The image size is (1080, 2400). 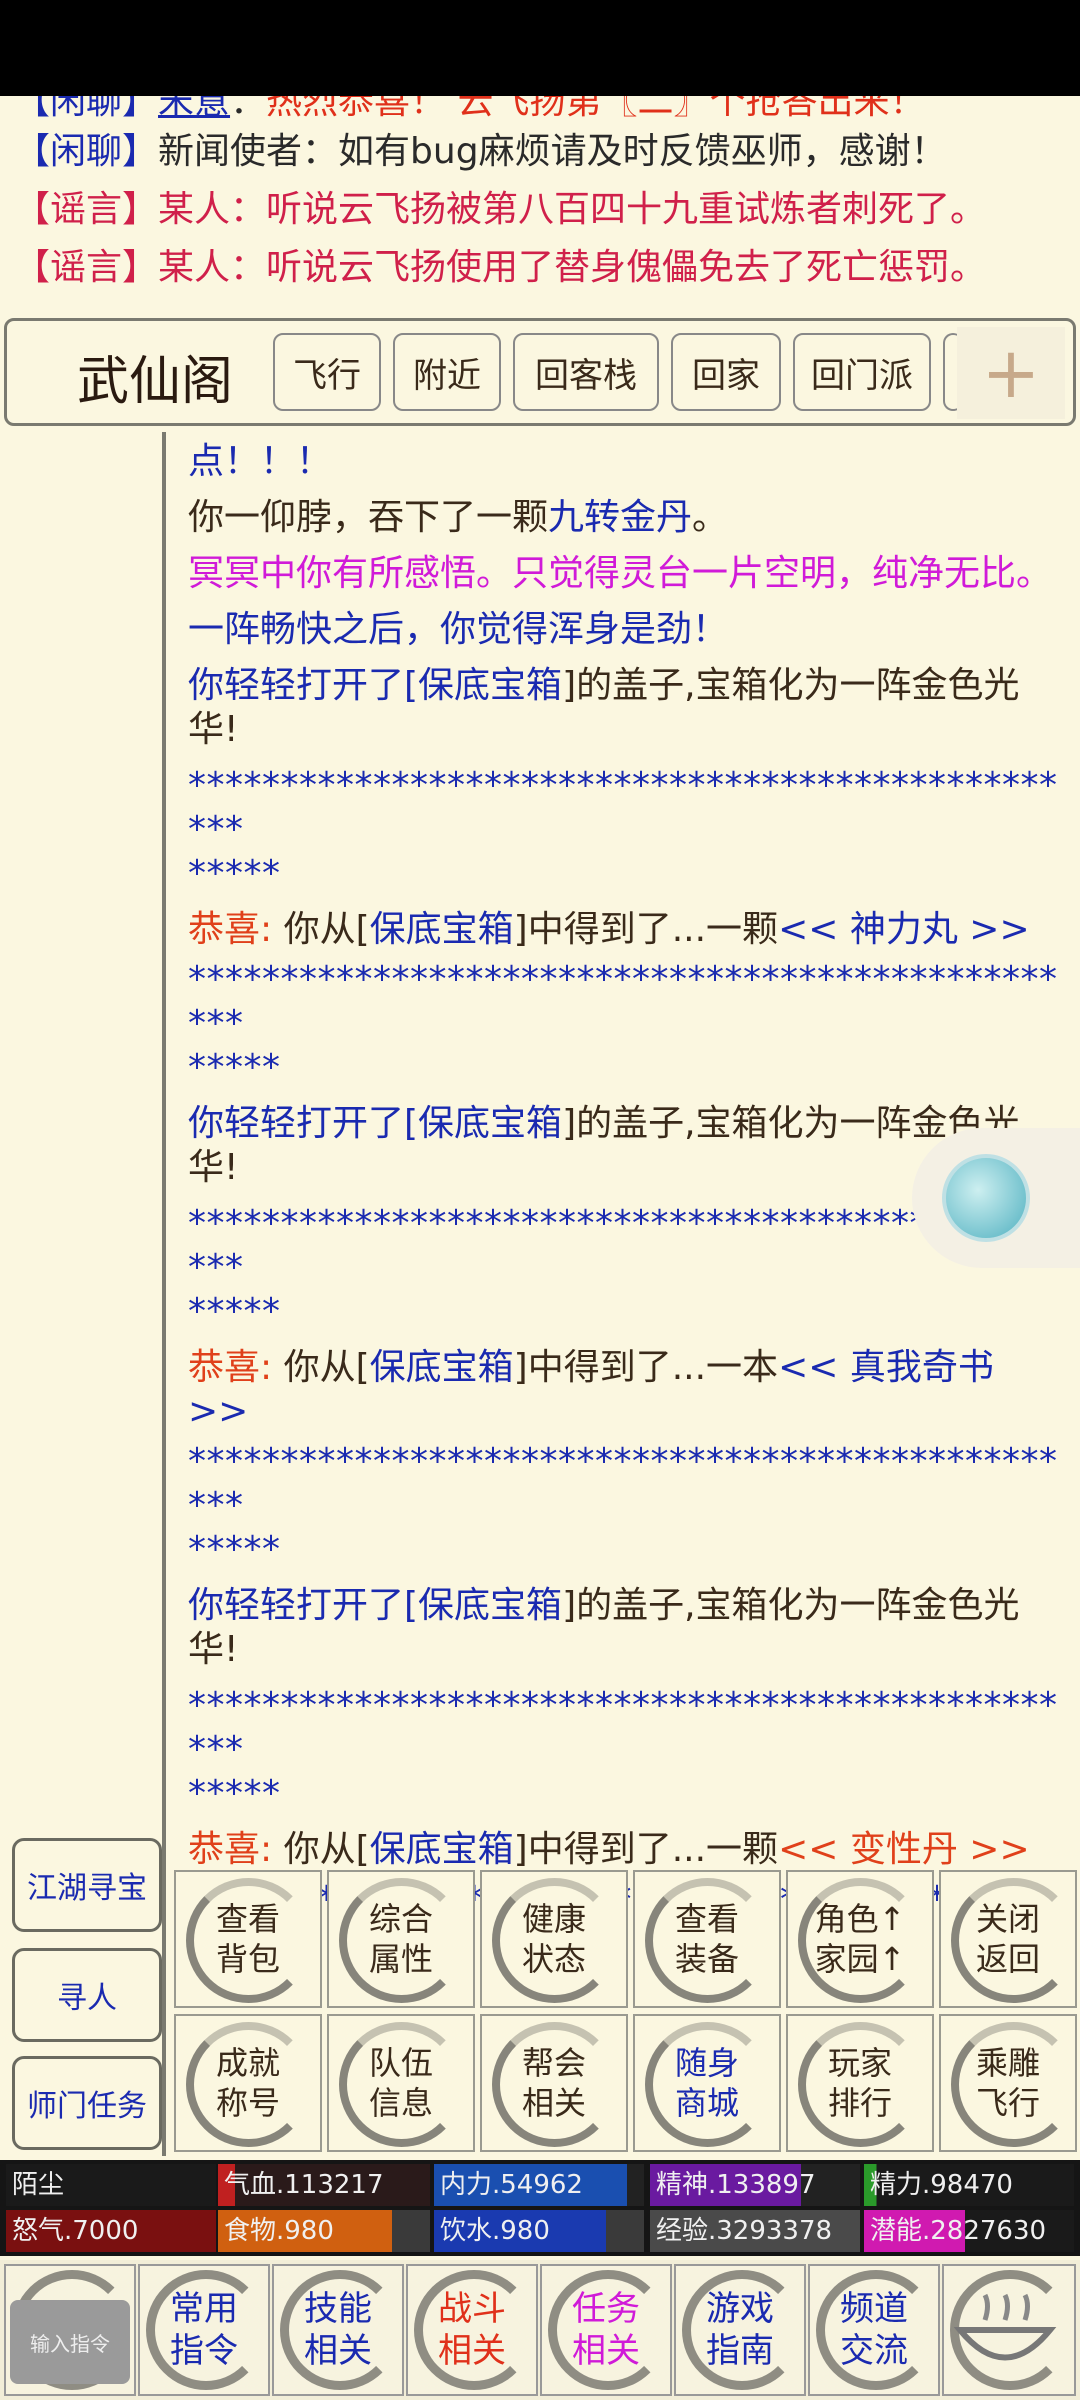 I want to click on input-command-button: 输入指令, so click(x=70, y=2342).